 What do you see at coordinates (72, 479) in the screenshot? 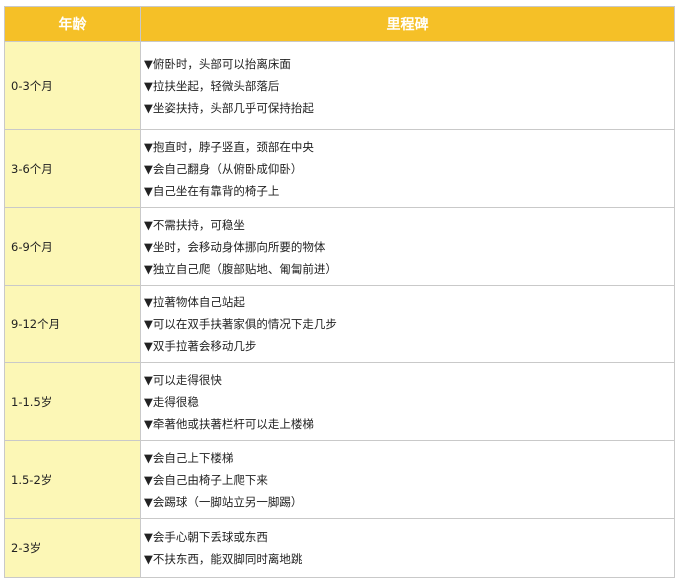
I see `age-cell: 1.5-2岁` at bounding box center [72, 479].